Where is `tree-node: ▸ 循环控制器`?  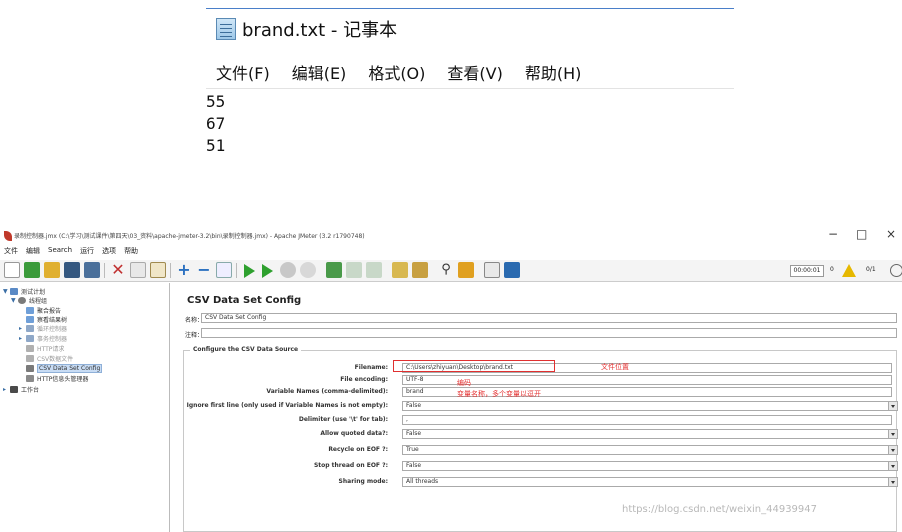
tree-node: ▸ 循环控制器 is located at coordinates (43, 328).